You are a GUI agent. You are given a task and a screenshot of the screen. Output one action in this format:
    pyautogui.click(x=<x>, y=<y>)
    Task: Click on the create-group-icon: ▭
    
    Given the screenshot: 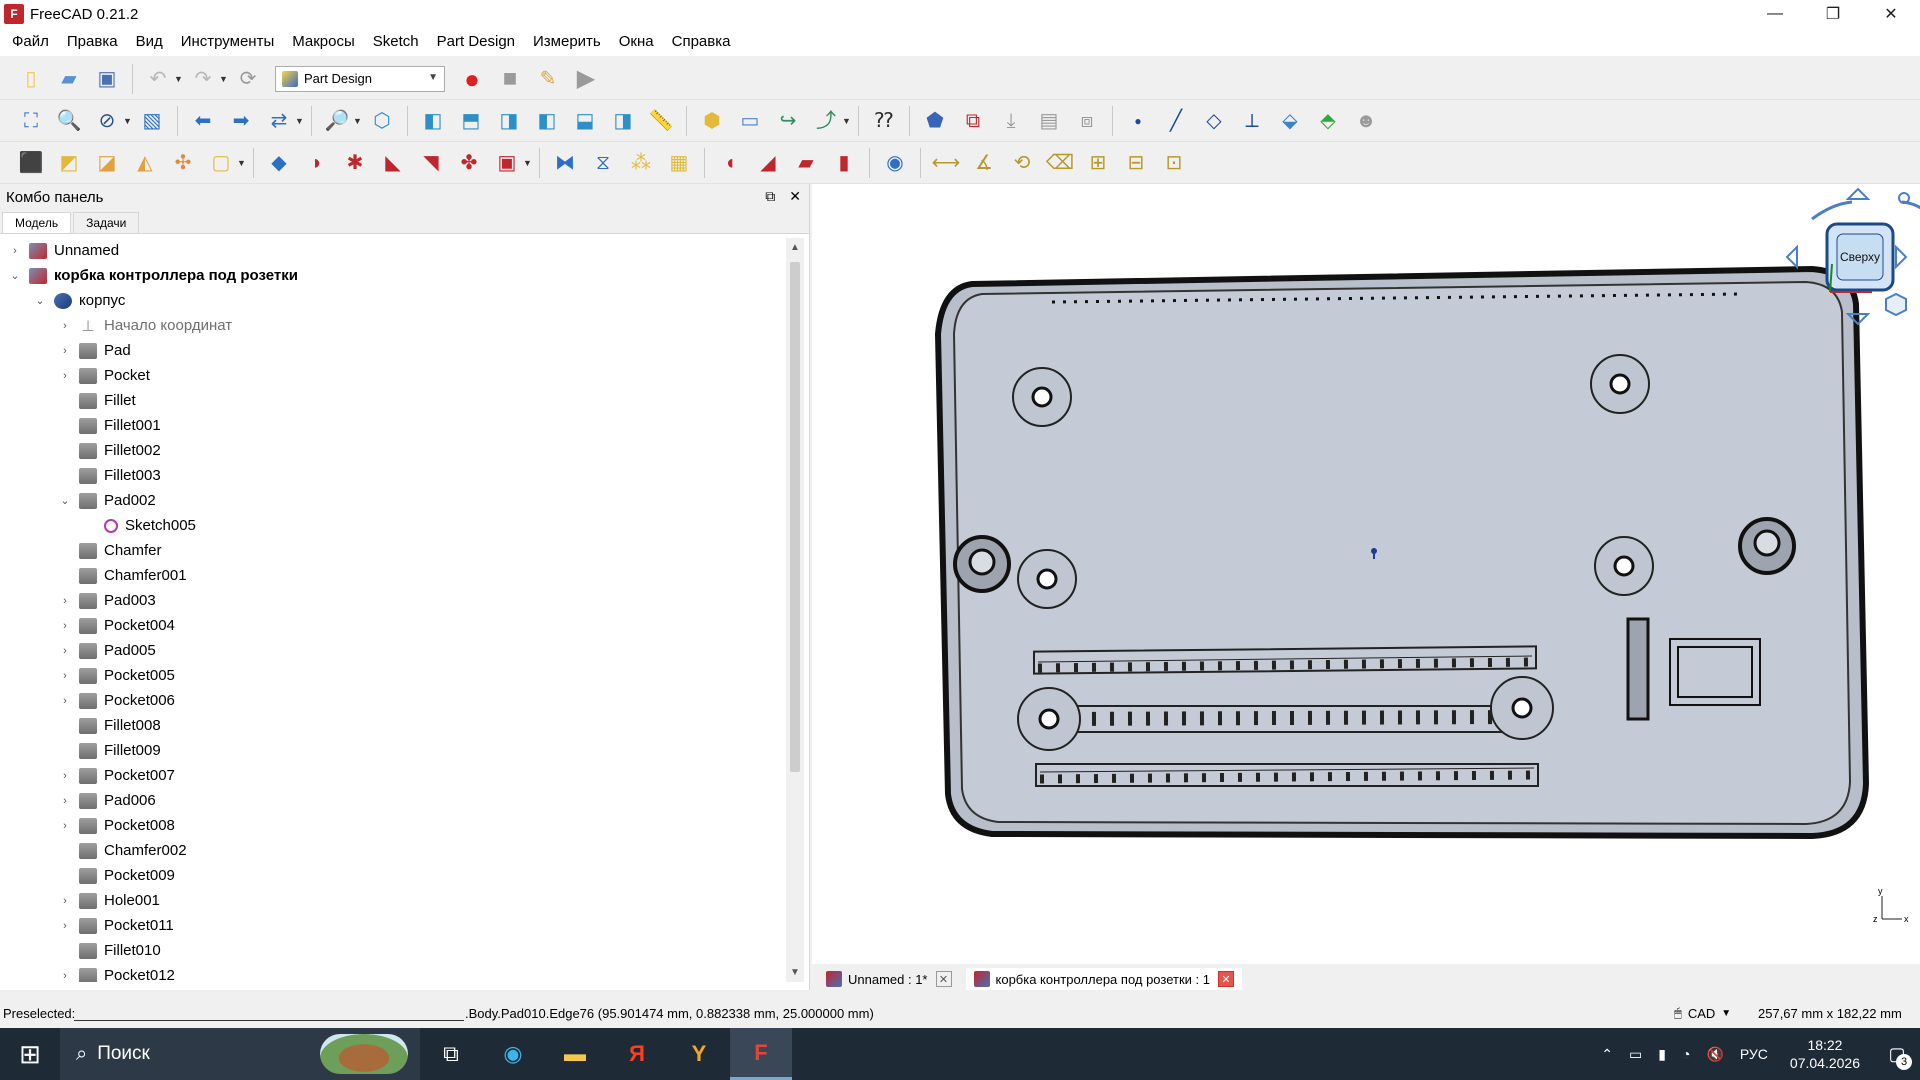 What is the action you would take?
    pyautogui.click(x=750, y=121)
    